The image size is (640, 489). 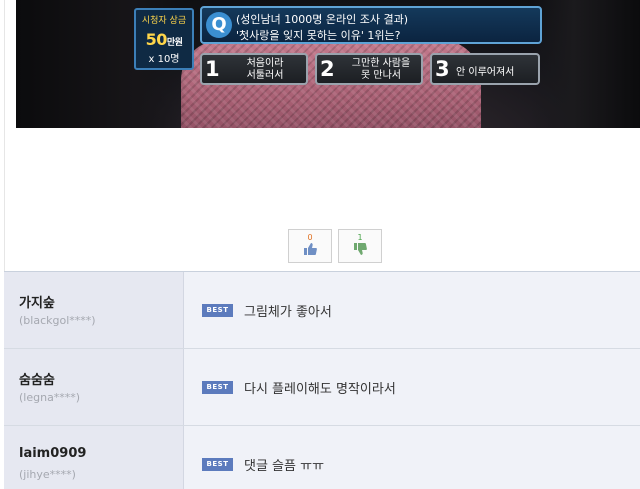 I want to click on thumbs-down-icon, so click(x=360, y=250).